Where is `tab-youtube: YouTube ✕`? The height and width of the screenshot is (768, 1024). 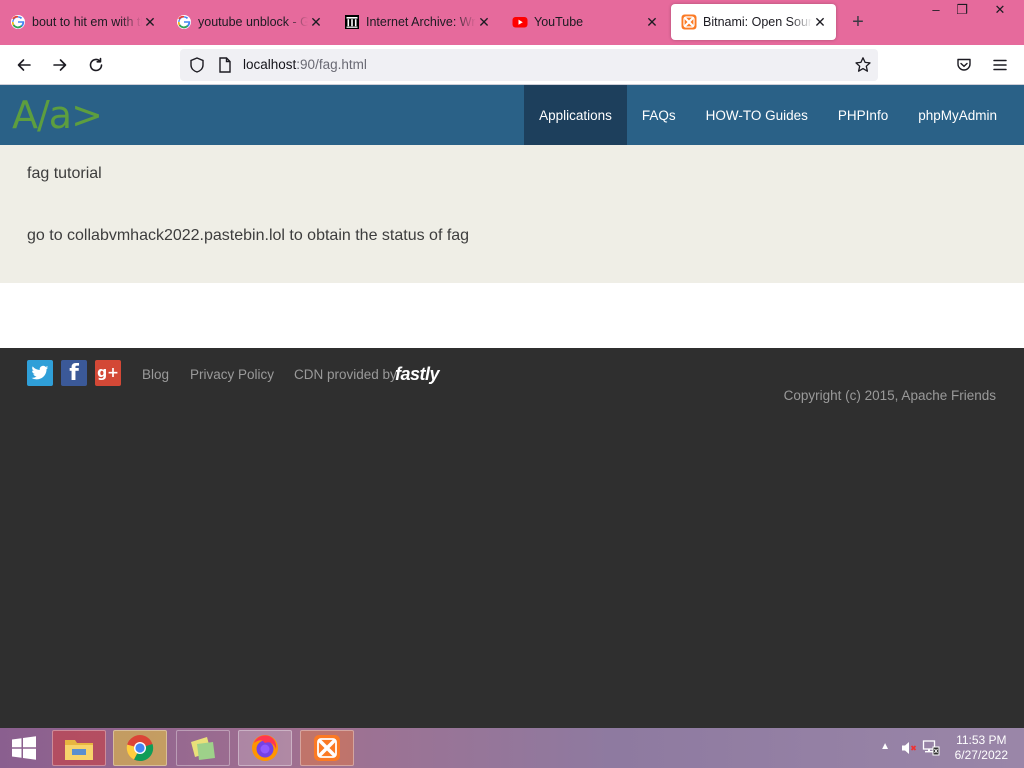 tab-youtube: YouTube ✕ is located at coordinates (585, 22).